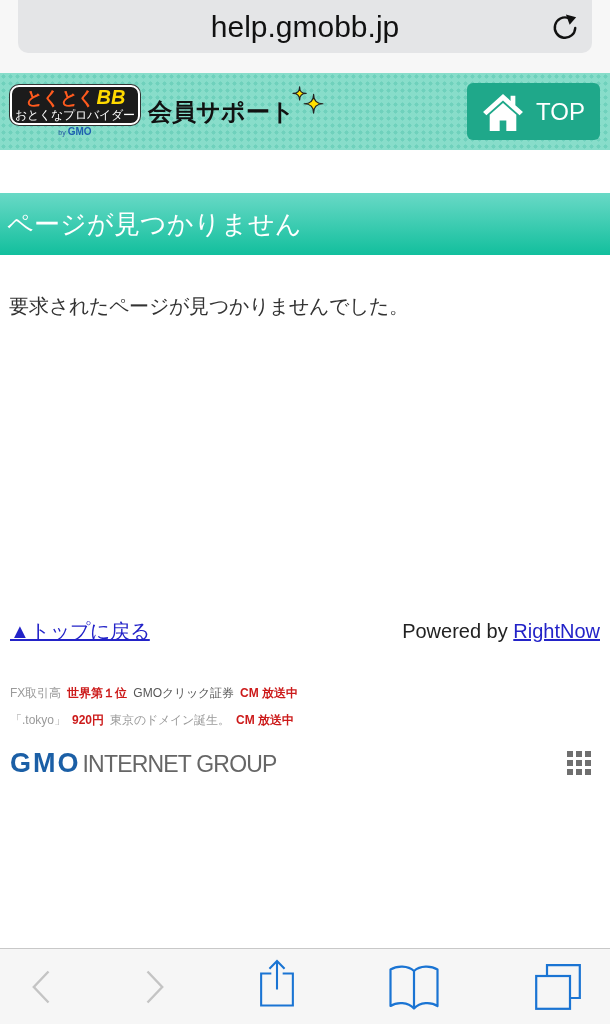  What do you see at coordinates (579, 763) in the screenshot?
I see `grid-menu-icon` at bounding box center [579, 763].